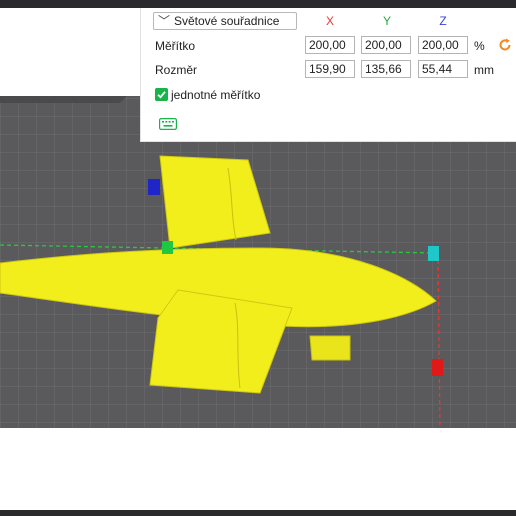  What do you see at coordinates (164, 21) in the screenshot?
I see `chevron-down-icon: ﹀` at bounding box center [164, 21].